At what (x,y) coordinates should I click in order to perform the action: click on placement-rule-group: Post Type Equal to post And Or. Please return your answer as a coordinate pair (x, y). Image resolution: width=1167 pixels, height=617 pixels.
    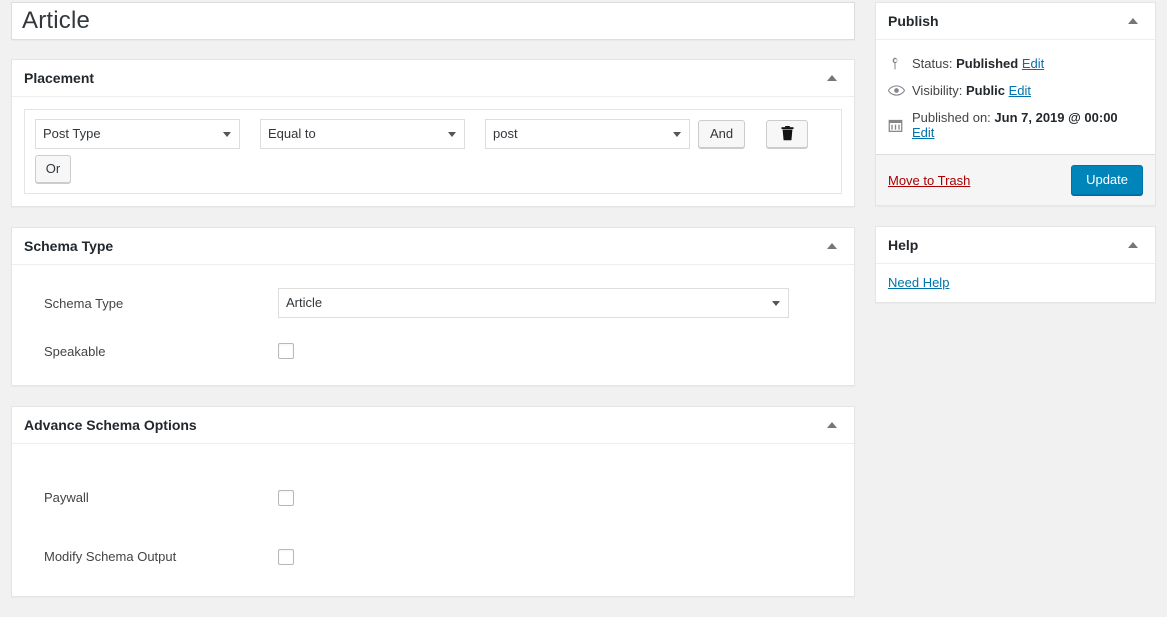
    Looking at the image, I should click on (433, 151).